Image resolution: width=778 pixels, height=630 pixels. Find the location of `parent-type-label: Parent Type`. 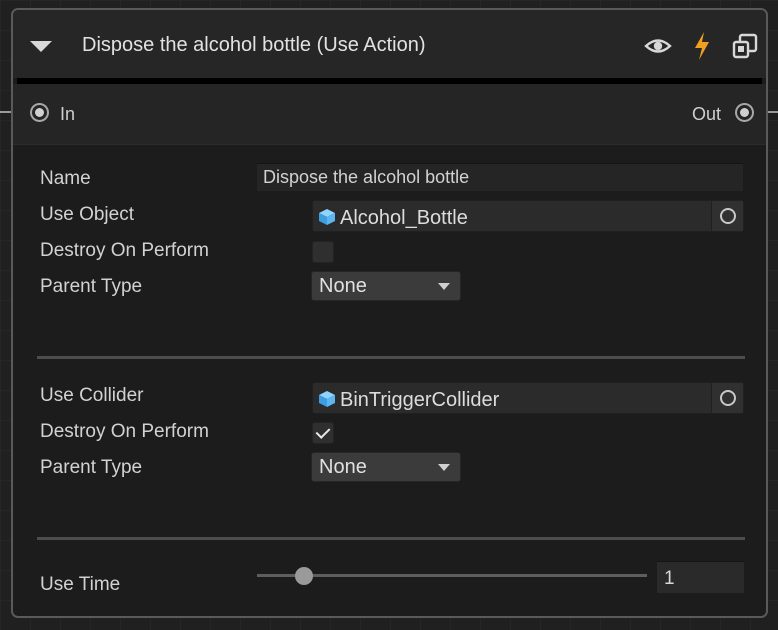

parent-type-label: Parent Type is located at coordinates (91, 286).